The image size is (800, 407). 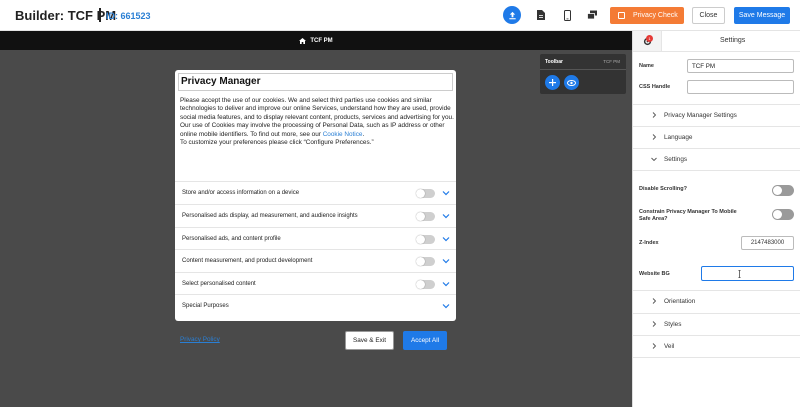 I want to click on accept-all-button: Accept All, so click(x=425, y=340).